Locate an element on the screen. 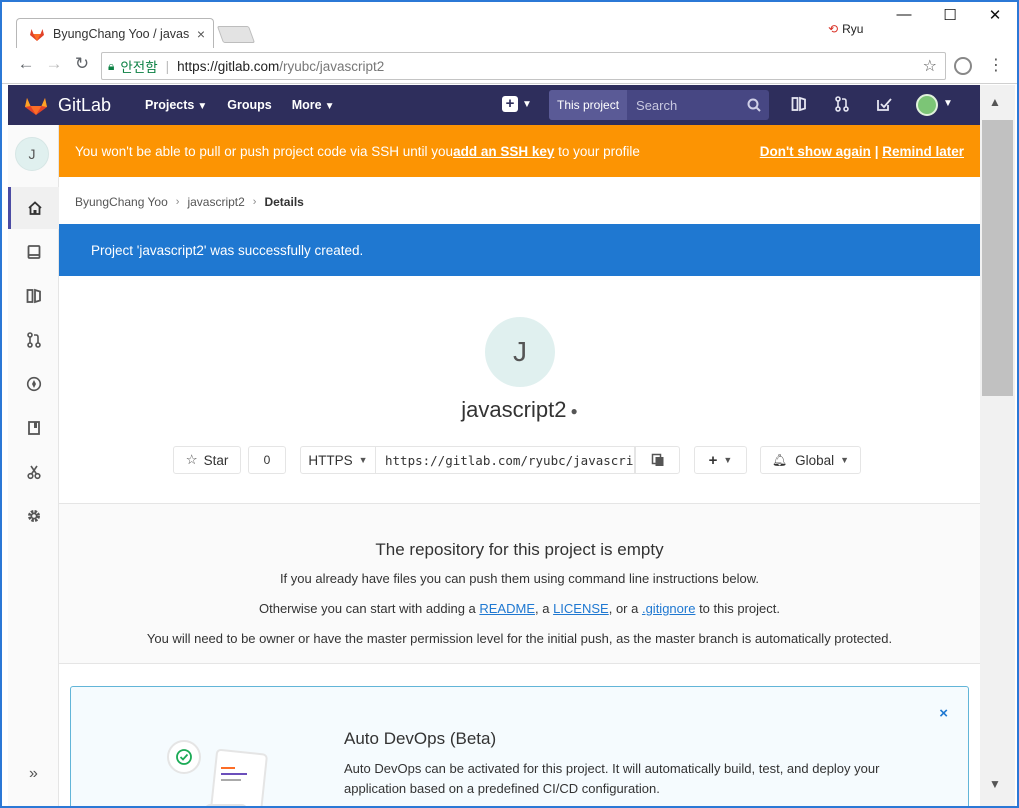 This screenshot has height=808, width=1019. line2-text-d: to this project. is located at coordinates (737, 608).